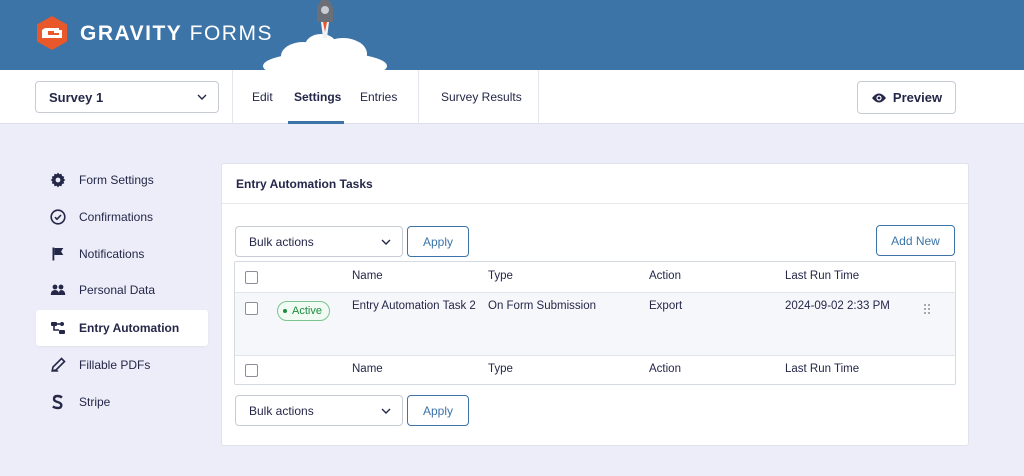  What do you see at coordinates (915, 240) in the screenshot?
I see `add-new-button: Add New` at bounding box center [915, 240].